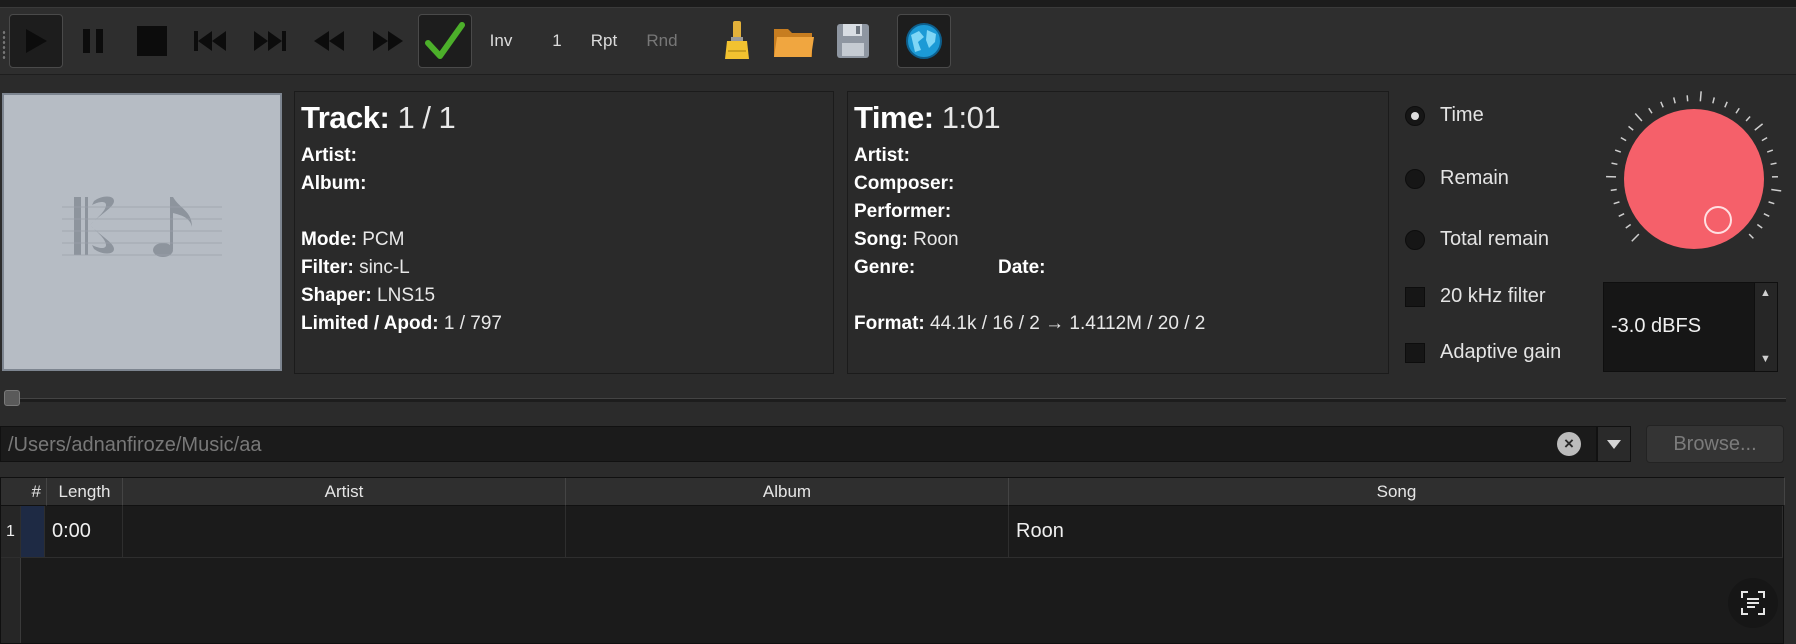 The width and height of the screenshot is (1796, 644). Describe the element at coordinates (1656, 326) in the screenshot. I see `volume-value: -3.0 dBFS` at that location.